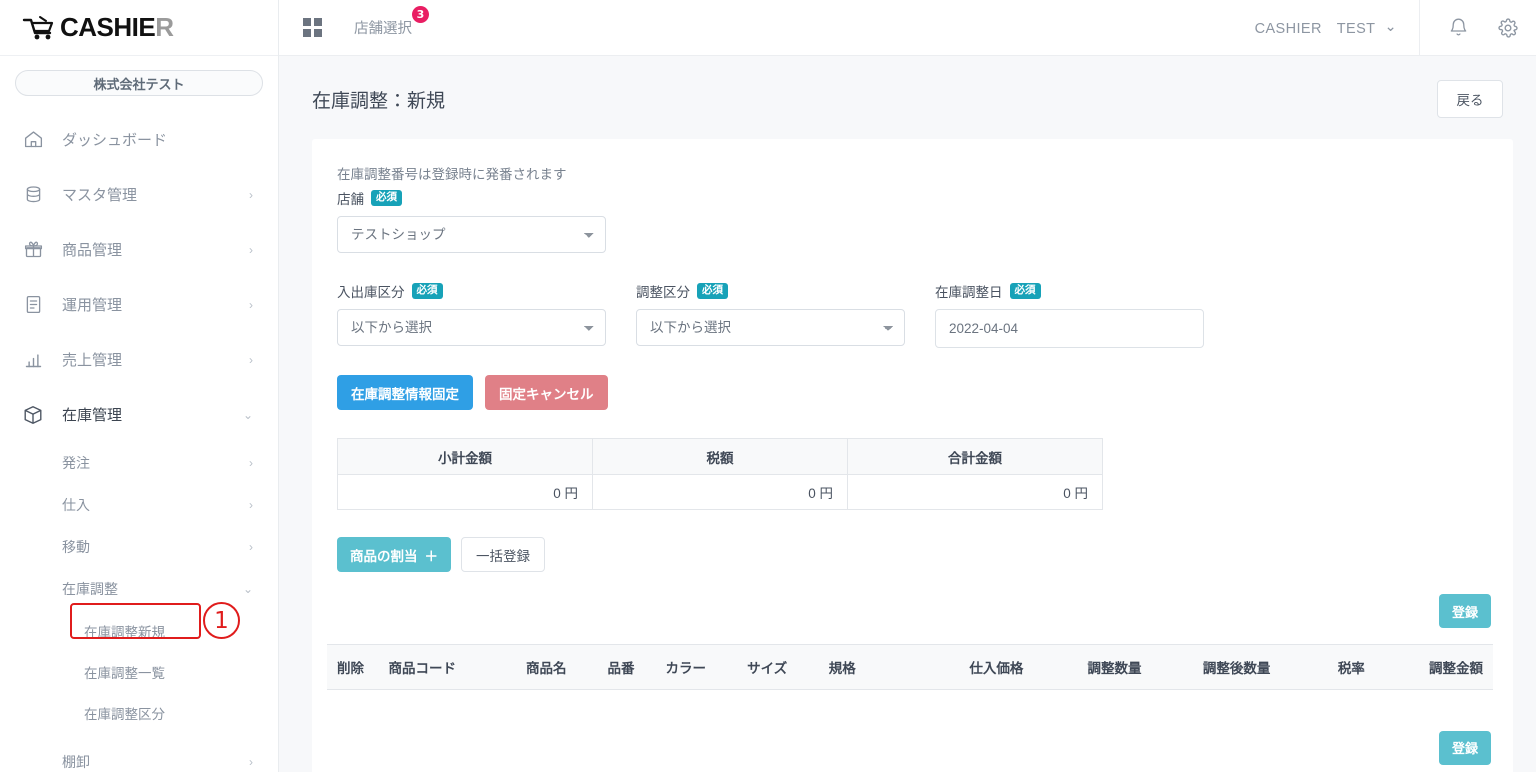  I want to click on table-empty-row, so click(910, 703).